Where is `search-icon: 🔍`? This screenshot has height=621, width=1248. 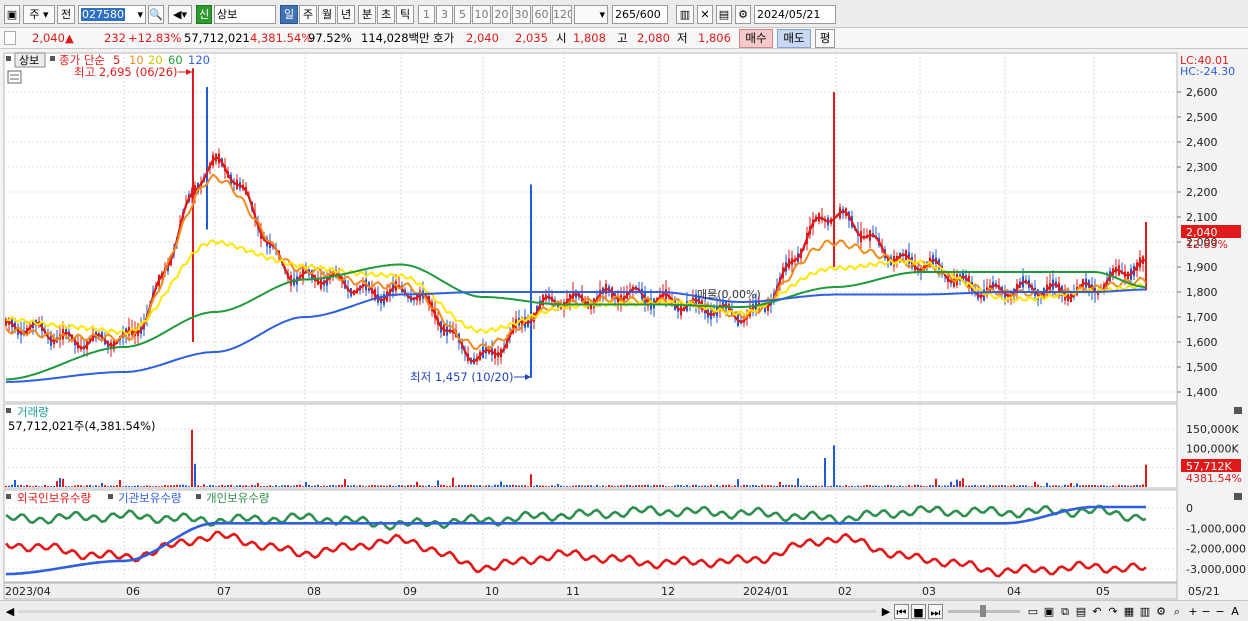
search-icon: 🔍 is located at coordinates (156, 14).